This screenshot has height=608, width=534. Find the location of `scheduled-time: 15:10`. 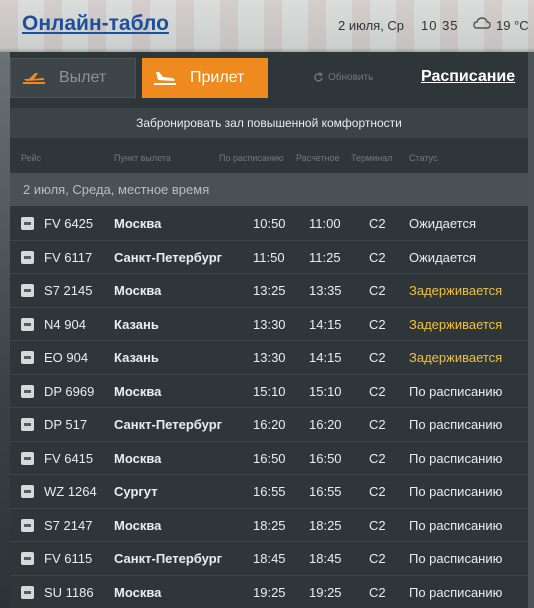

scheduled-time: 15:10 is located at coordinates (269, 391).